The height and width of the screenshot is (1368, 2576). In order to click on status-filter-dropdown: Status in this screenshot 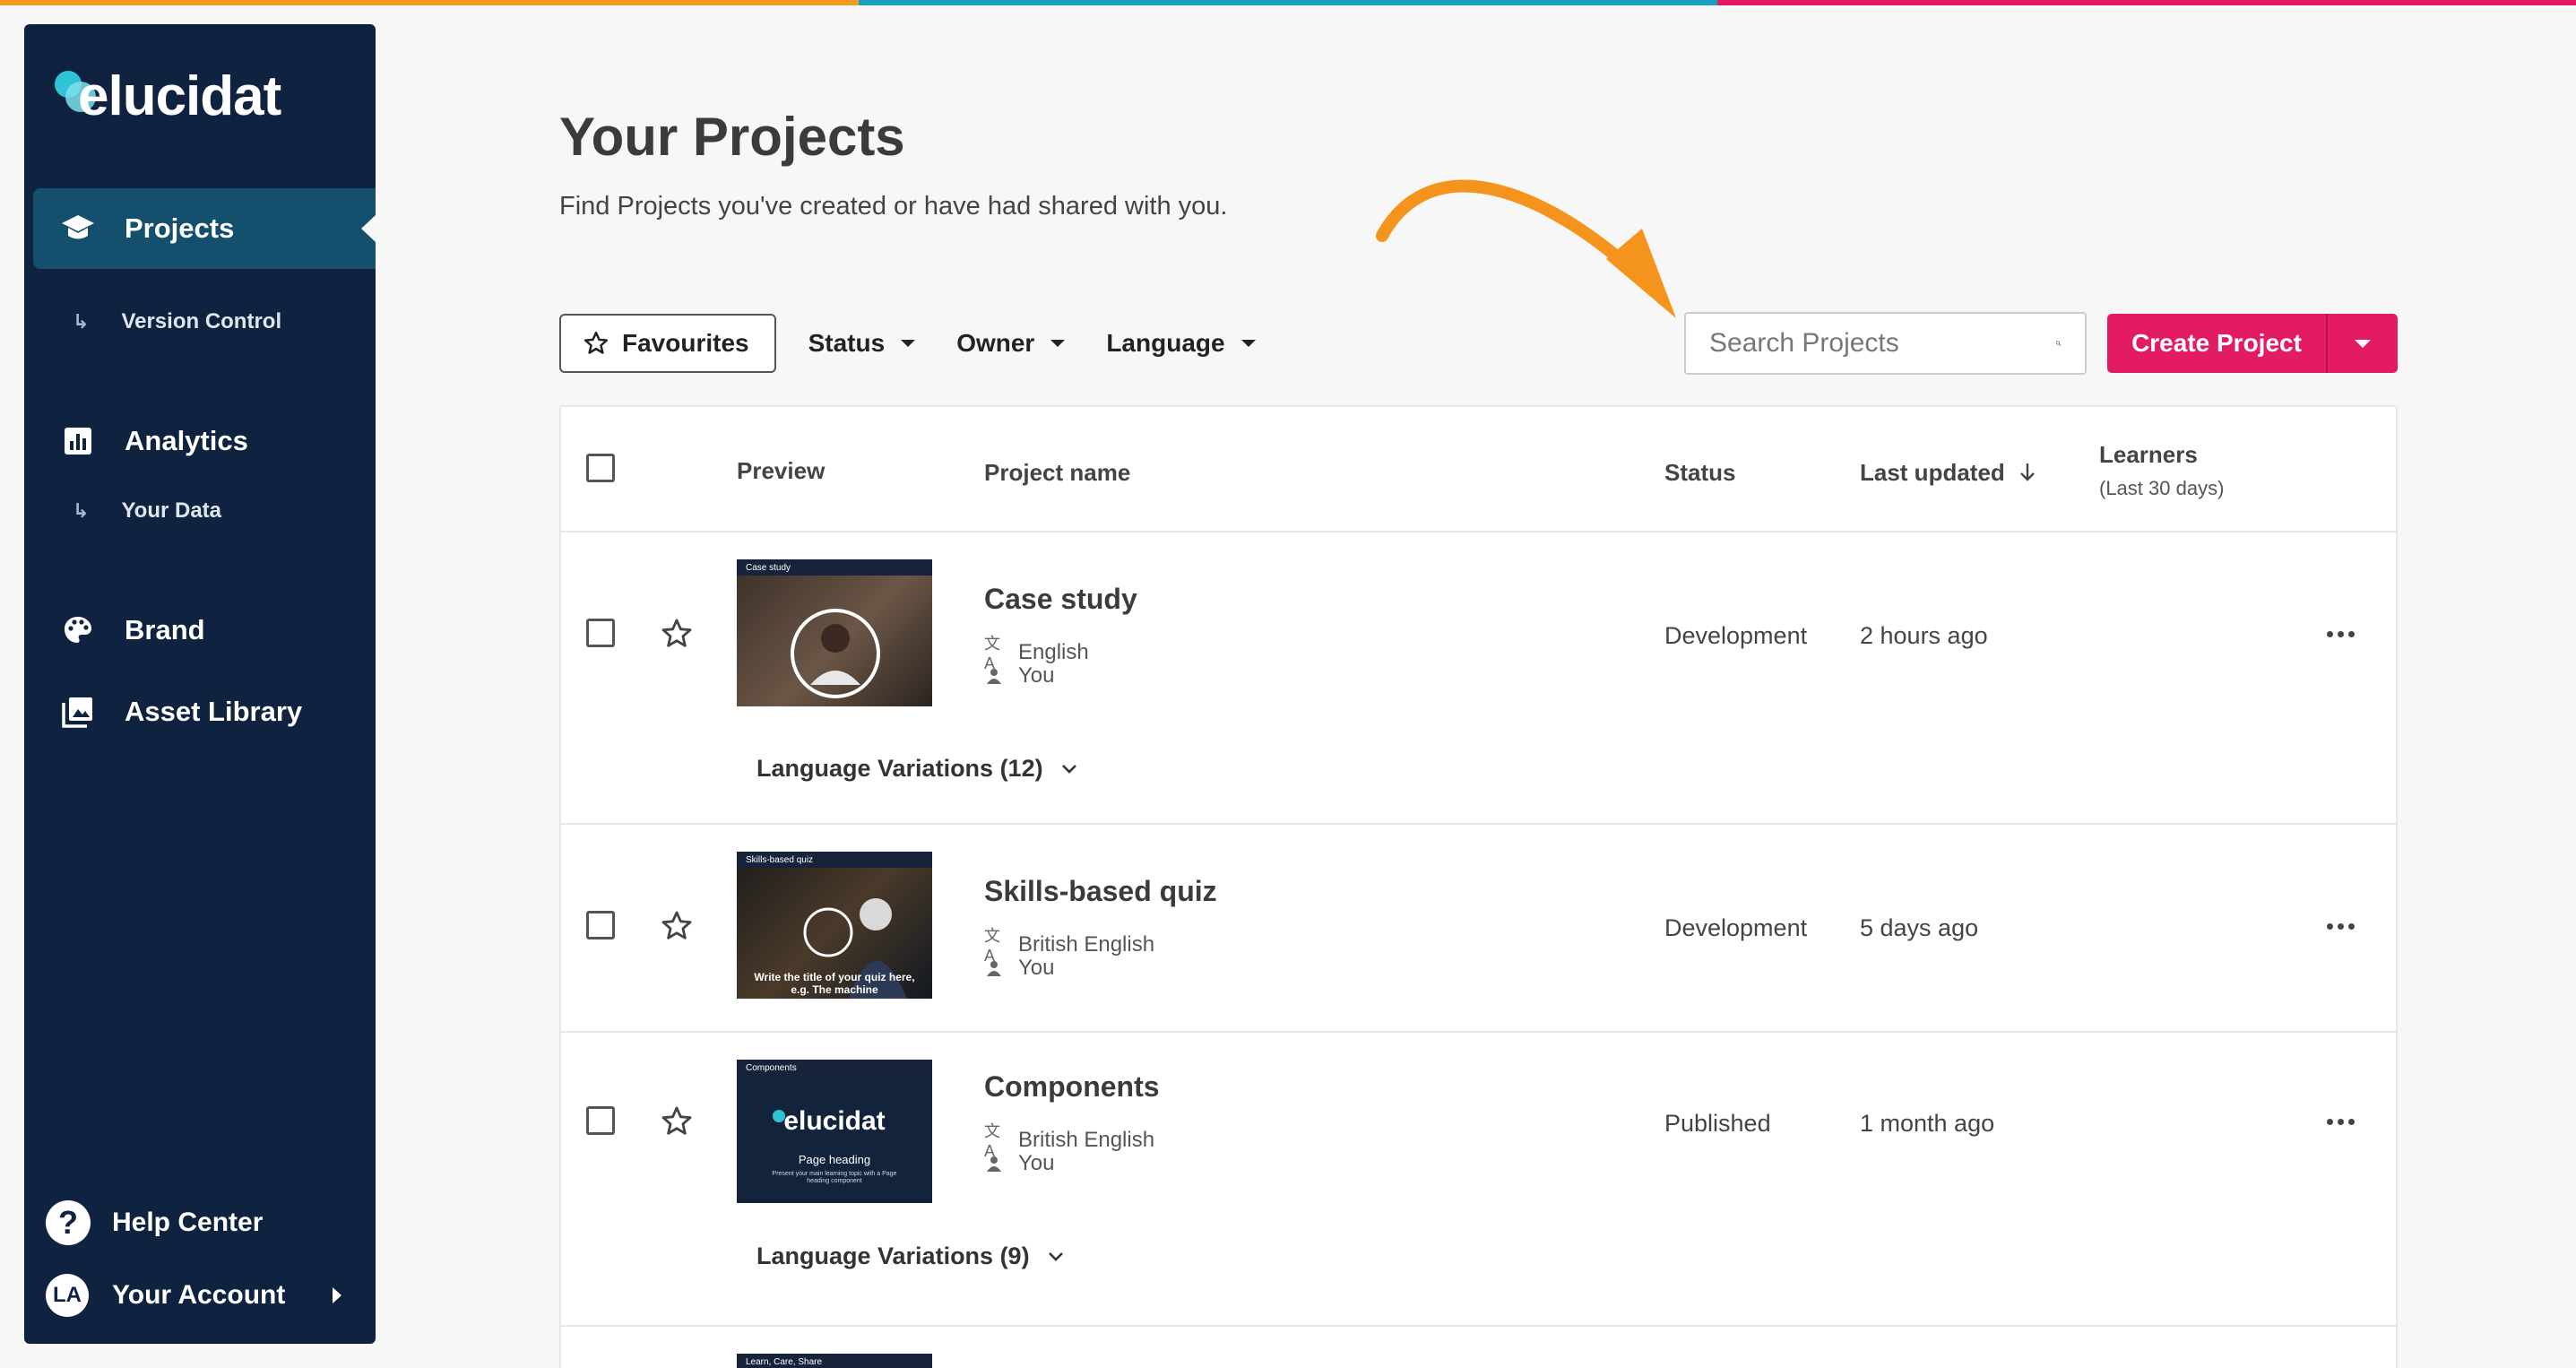, I will do `click(862, 343)`.